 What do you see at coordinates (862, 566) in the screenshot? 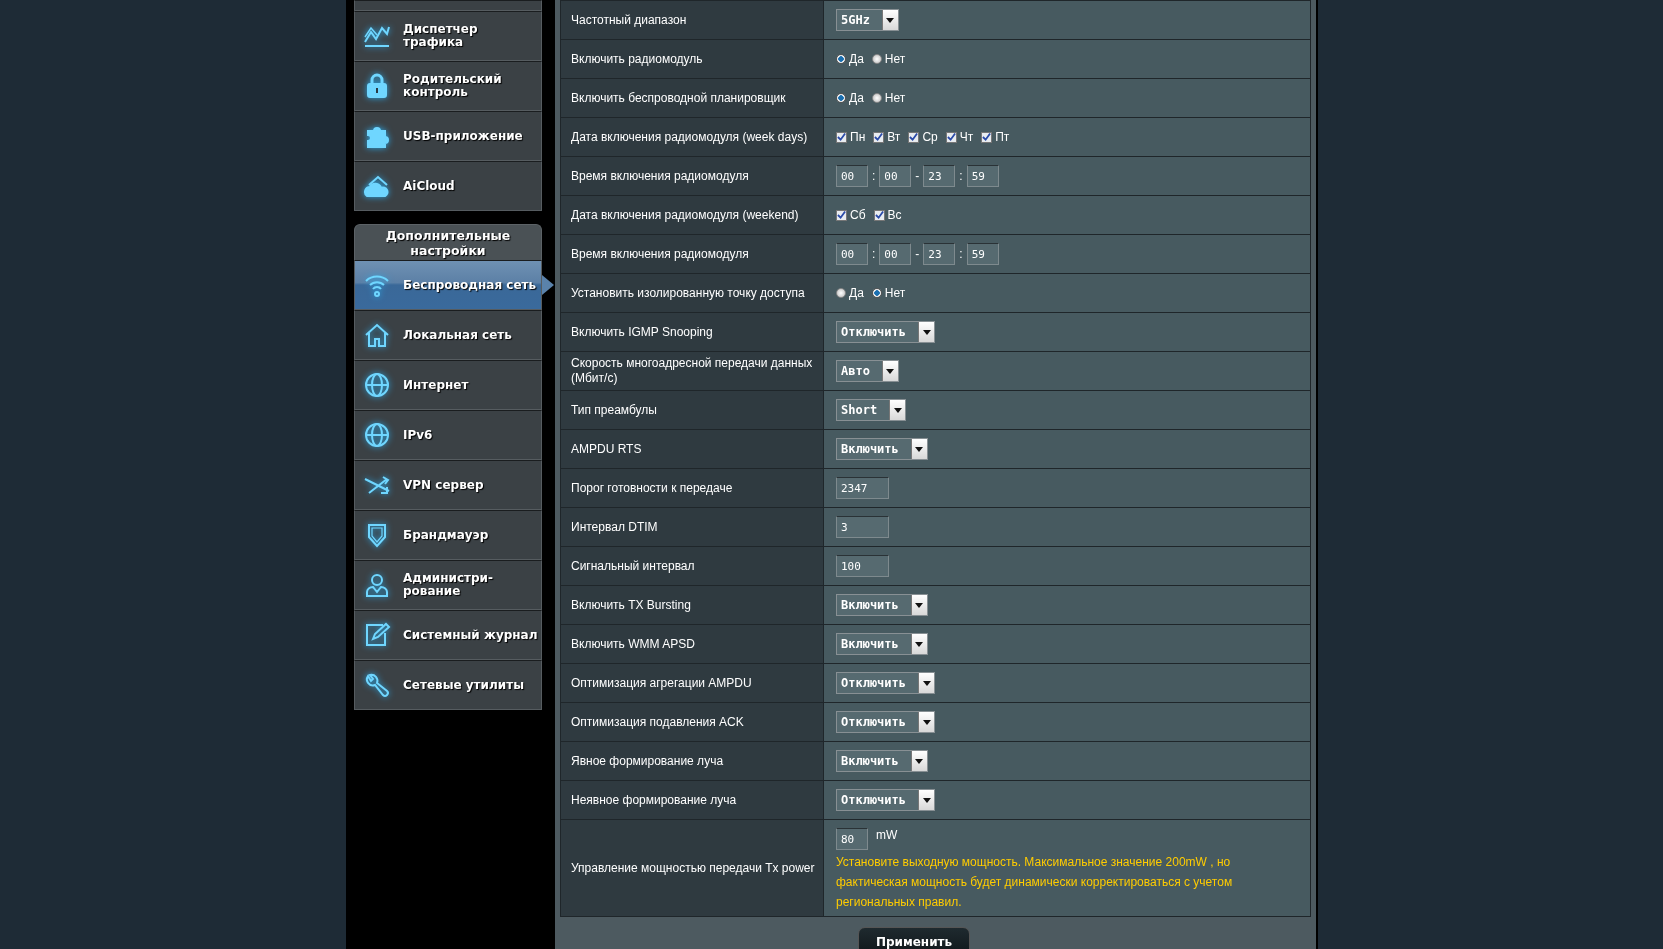
I see `input-field: 100` at bounding box center [862, 566].